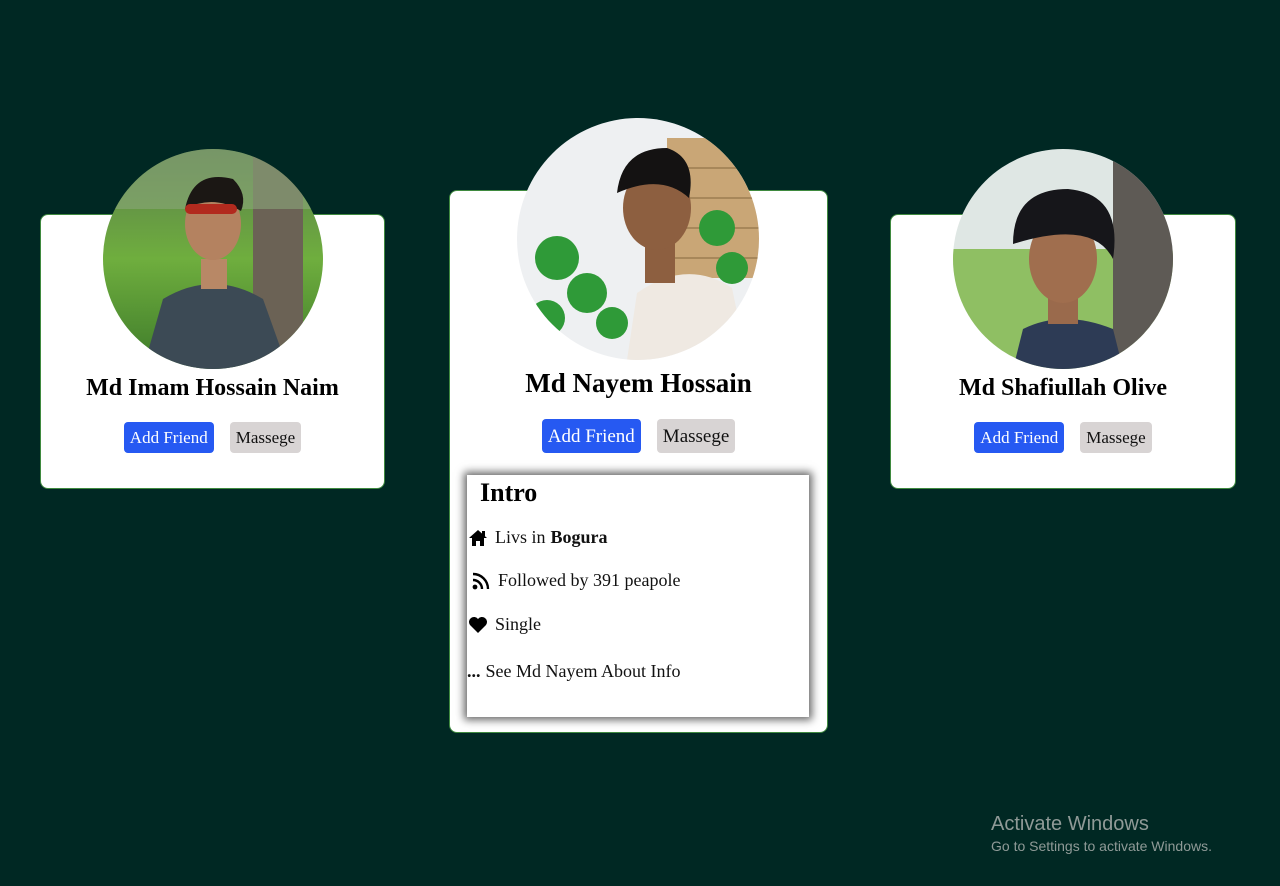  I want to click on intro-lives-row: Livs in Bogura, so click(537, 537).